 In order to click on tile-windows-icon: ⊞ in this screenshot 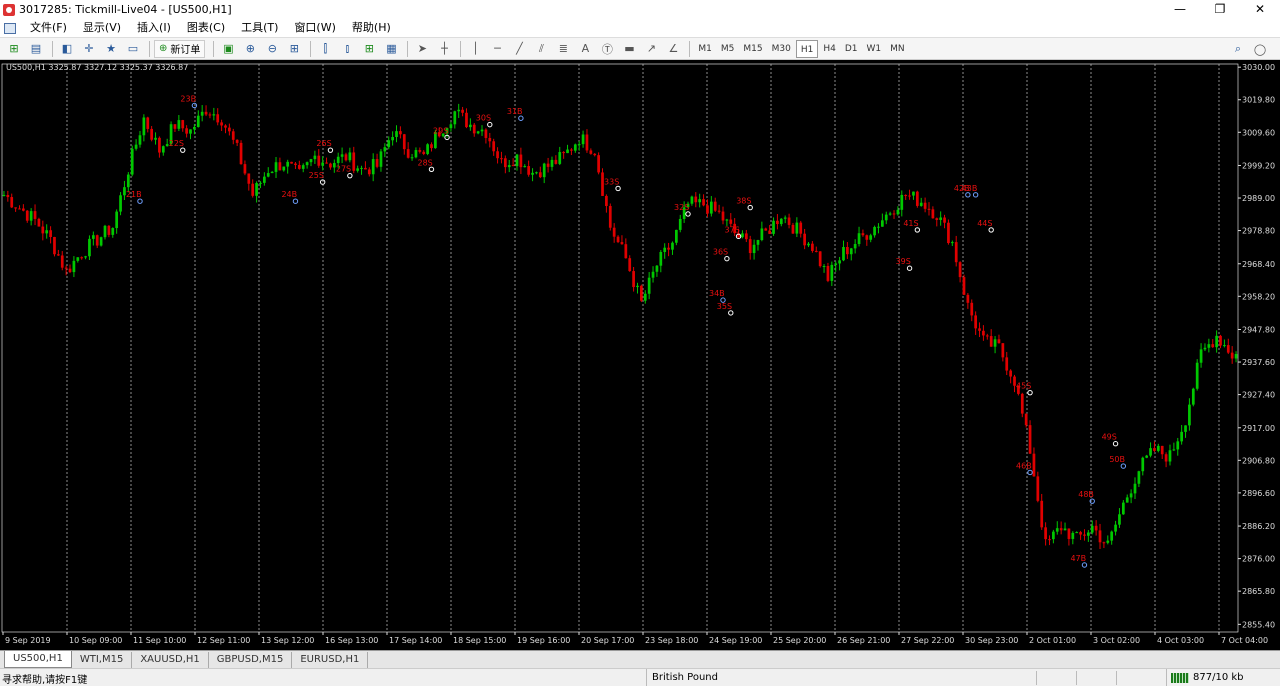, I will do `click(294, 49)`.